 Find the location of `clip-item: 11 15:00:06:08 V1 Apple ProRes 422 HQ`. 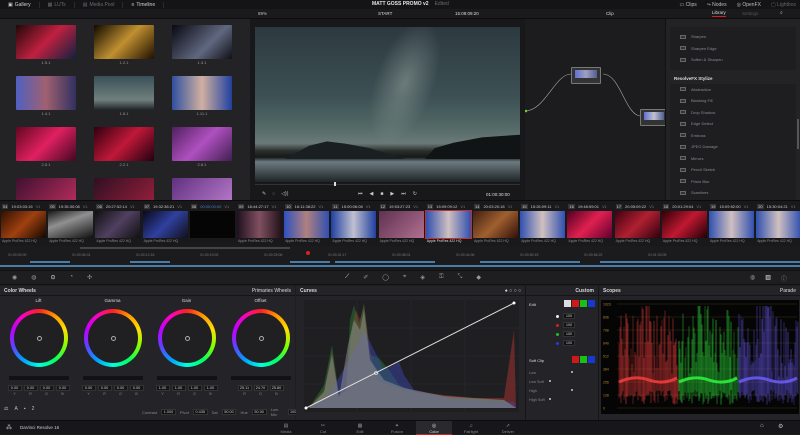

clip-item: 11 15:00:06:08 V1 Apple ProRes 422 HQ is located at coordinates (353, 224).